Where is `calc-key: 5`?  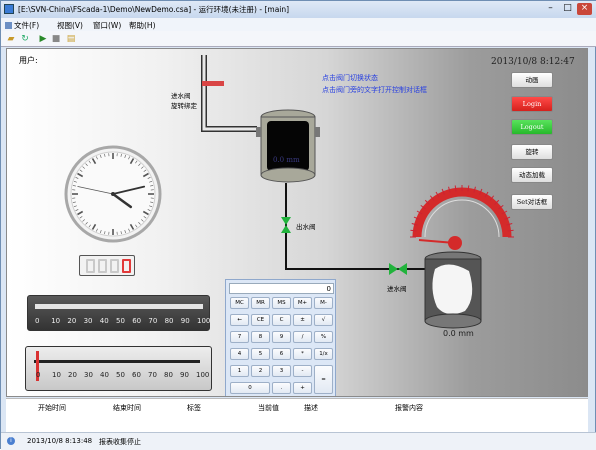
calc-key: 5 is located at coordinates (260, 354).